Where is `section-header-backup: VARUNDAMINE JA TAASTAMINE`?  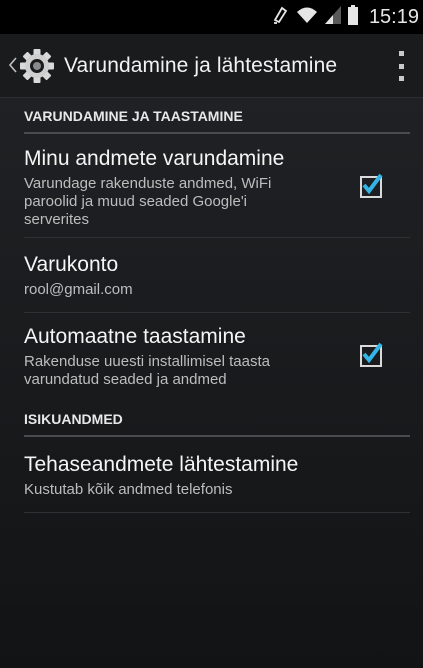
section-header-backup: VARUNDAMINE JA TAASTAMINE is located at coordinates (217, 117).